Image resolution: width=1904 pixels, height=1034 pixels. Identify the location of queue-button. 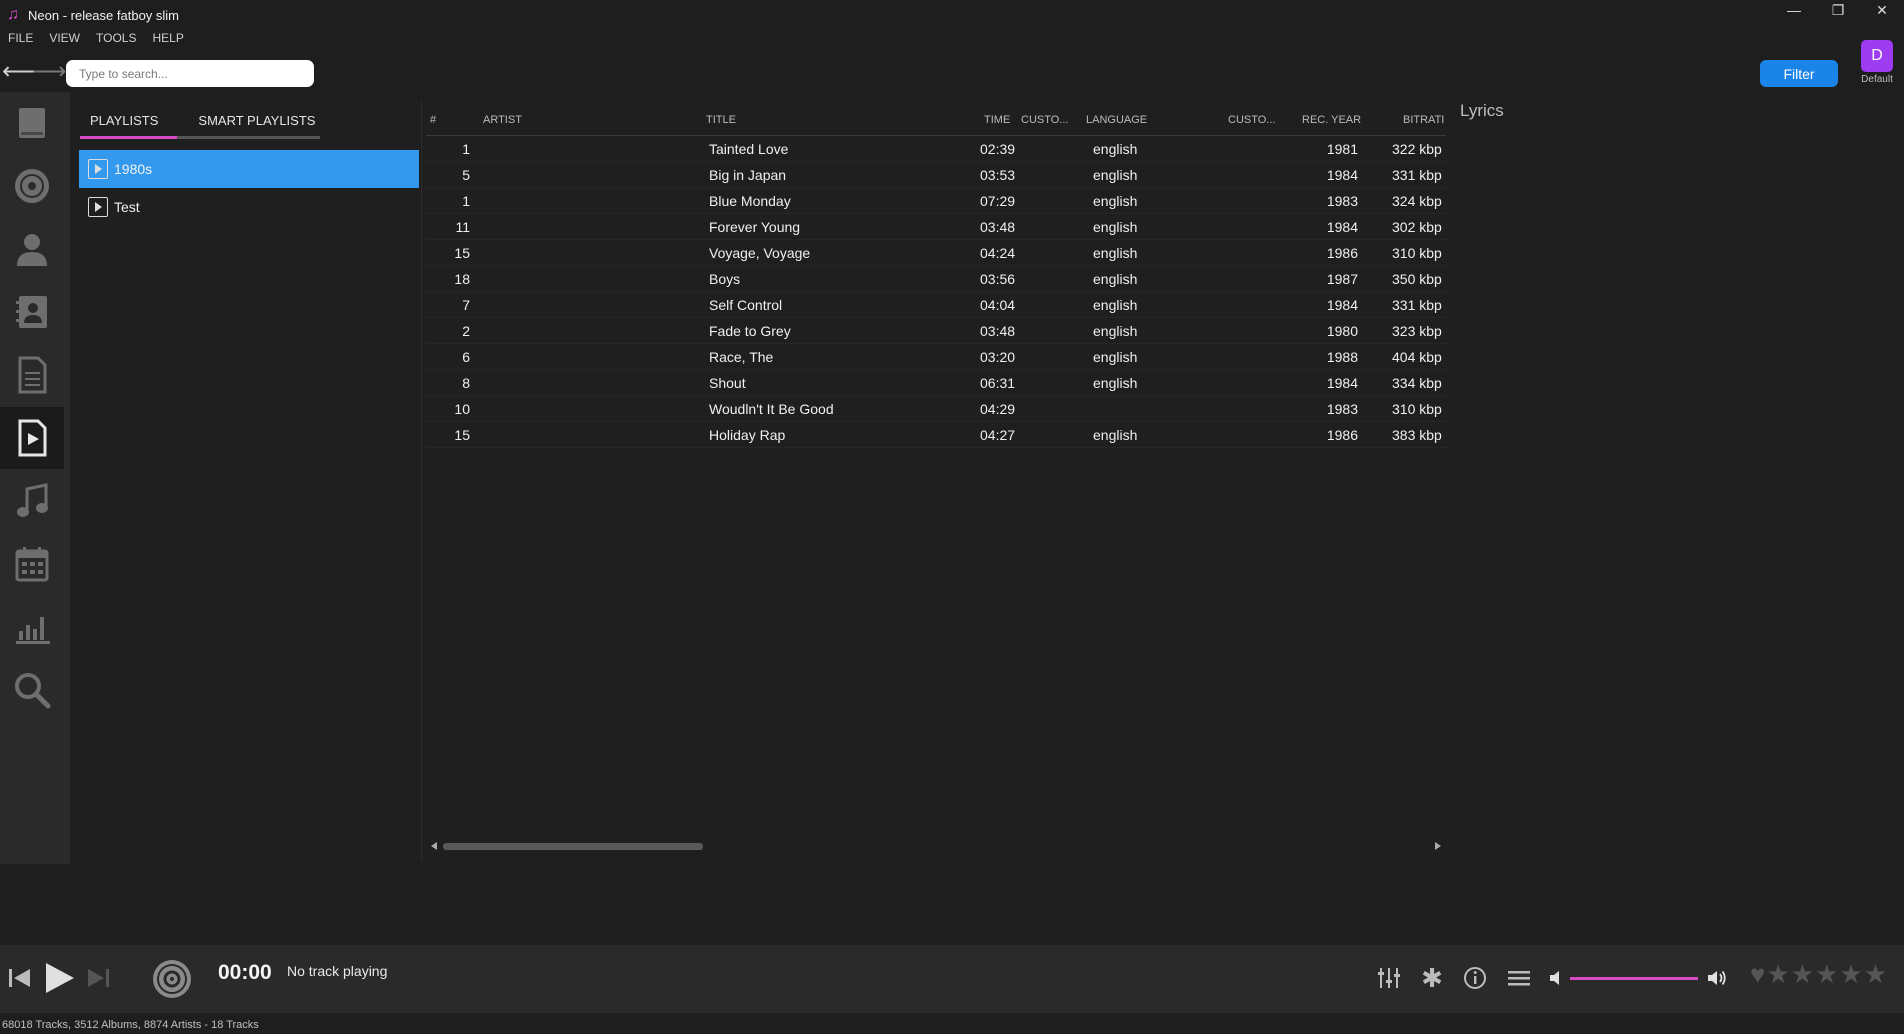
(1519, 978).